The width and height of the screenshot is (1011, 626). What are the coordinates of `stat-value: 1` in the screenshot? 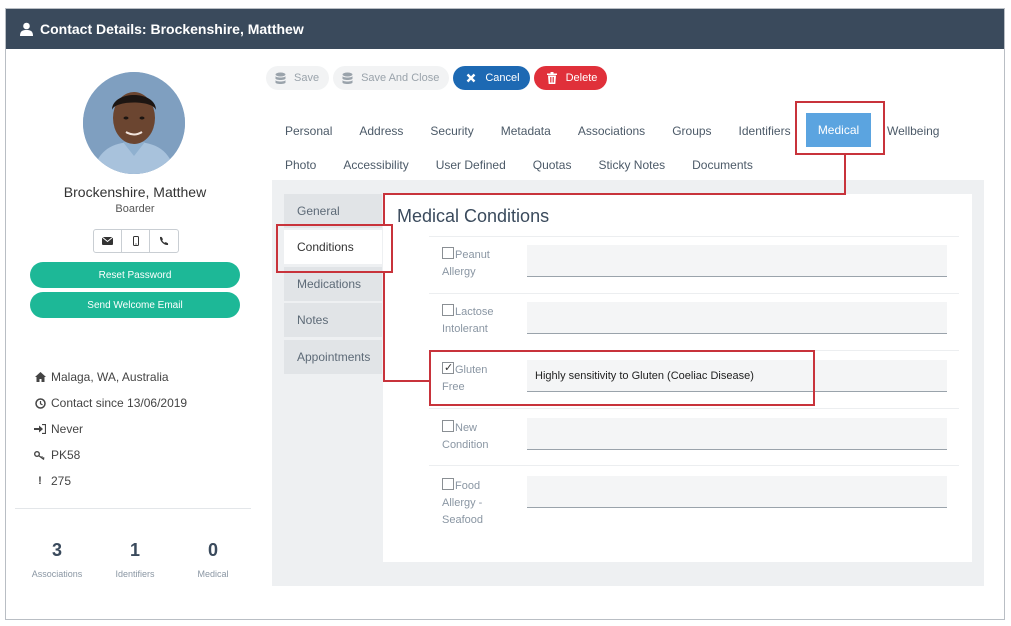 It's located at (134, 550).